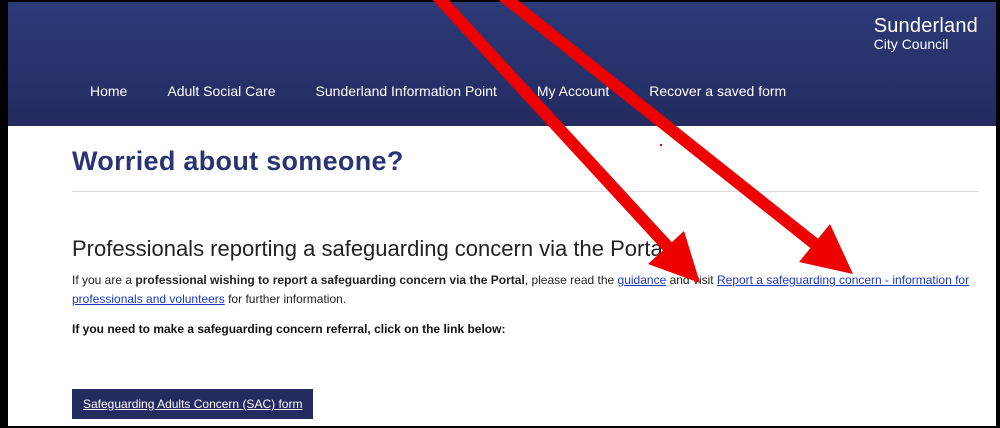 Image resolution: width=1000 pixels, height=428 pixels. What do you see at coordinates (238, 161) in the screenshot?
I see `page-title: Worried about someone?` at bounding box center [238, 161].